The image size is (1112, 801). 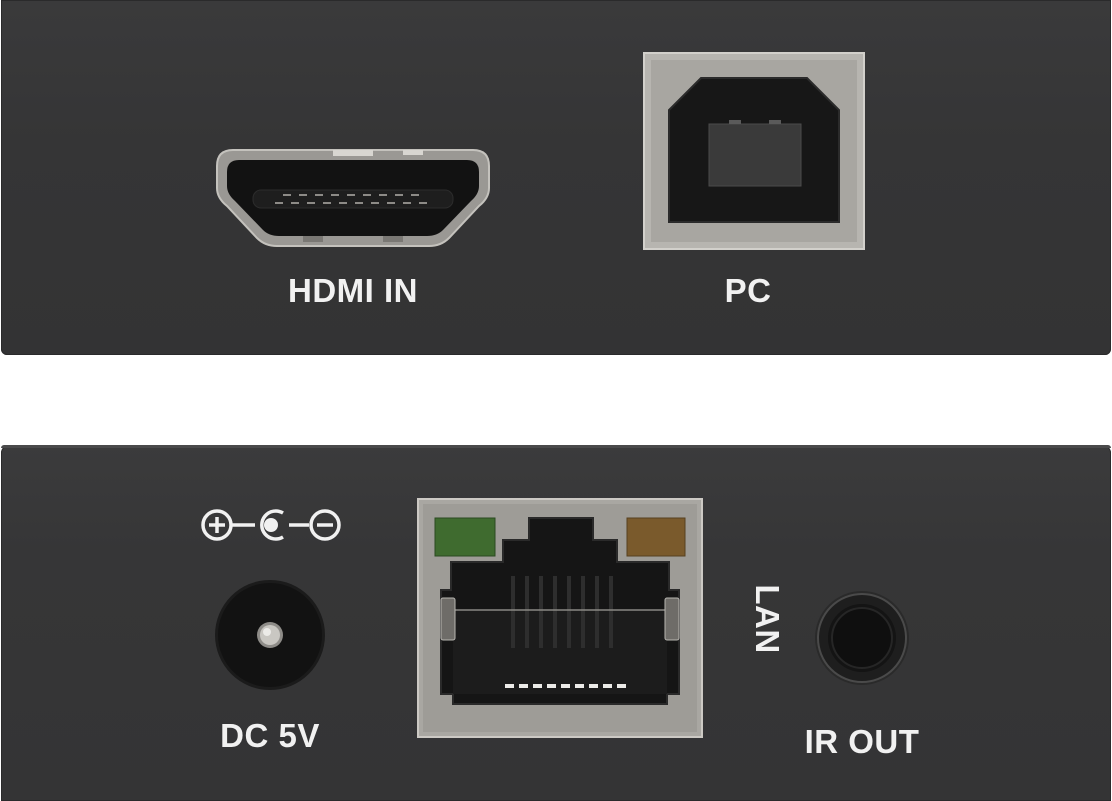 I want to click on dc-5v-label: DC 5V, so click(x=270, y=735).